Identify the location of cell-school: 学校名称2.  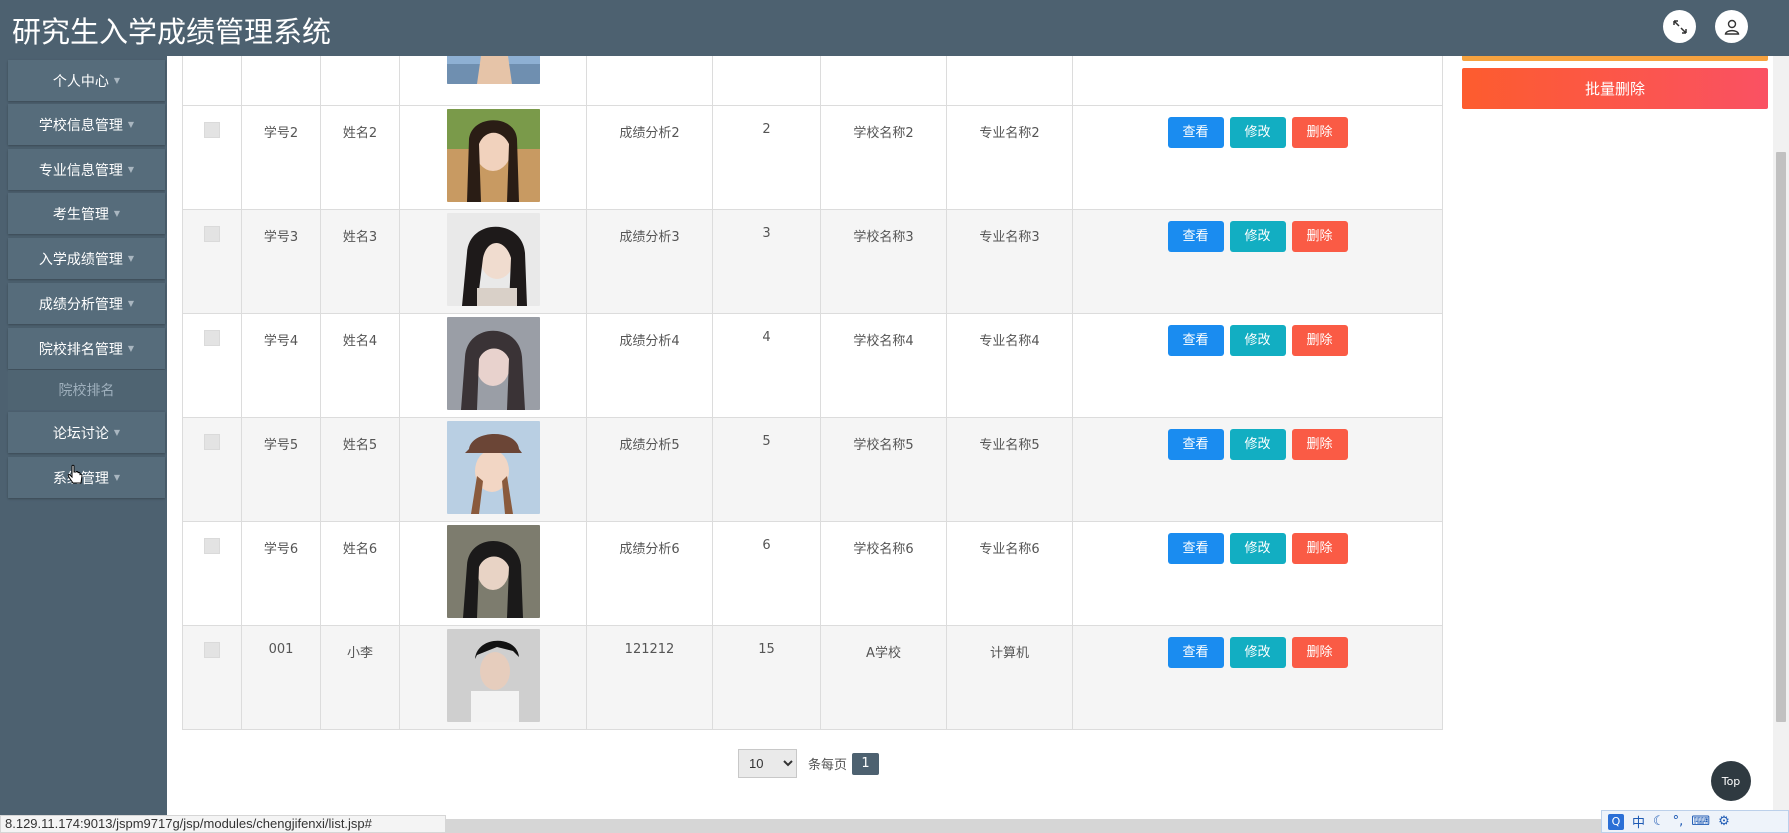
(883, 157).